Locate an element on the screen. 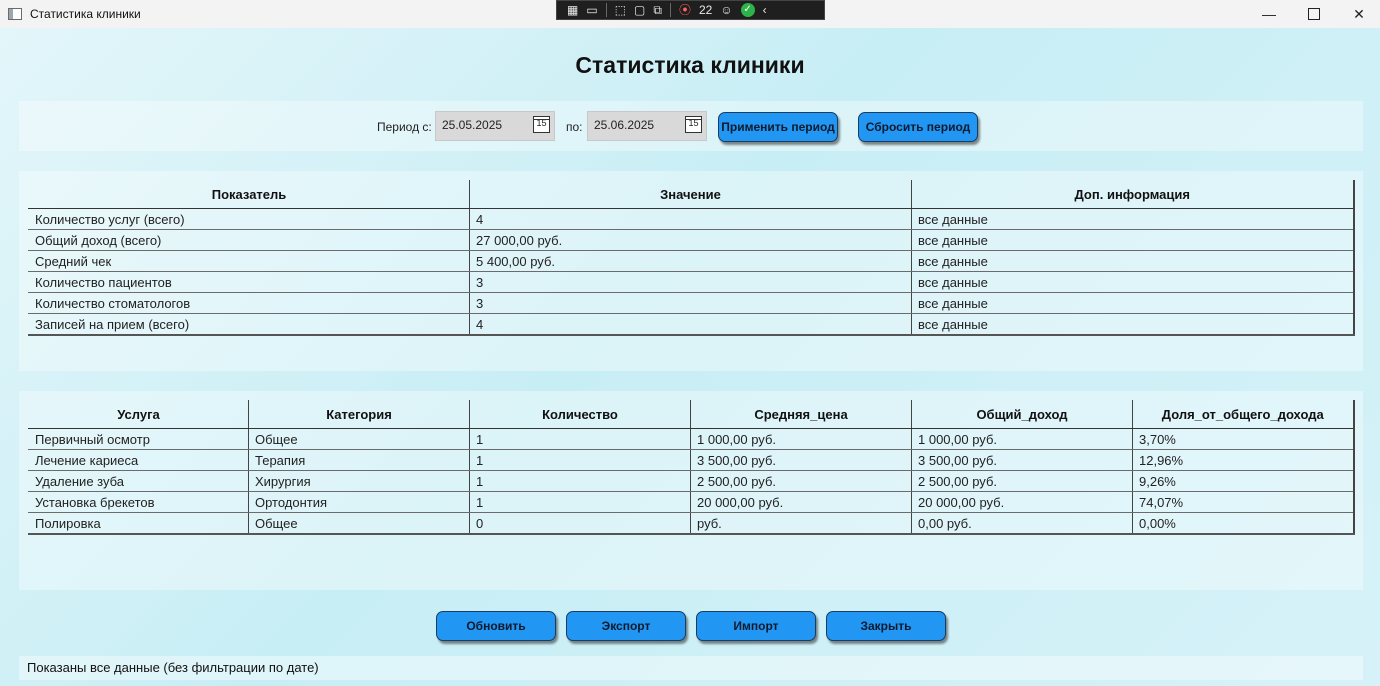 This screenshot has width=1380, height=686. close-button: Закрыть is located at coordinates (886, 626).